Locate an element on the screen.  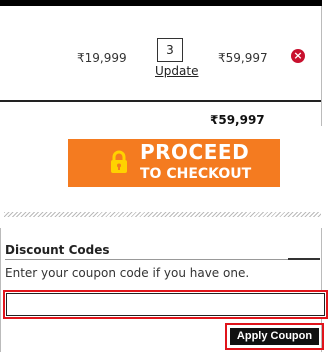
title-underline-accent is located at coordinates (304, 259).